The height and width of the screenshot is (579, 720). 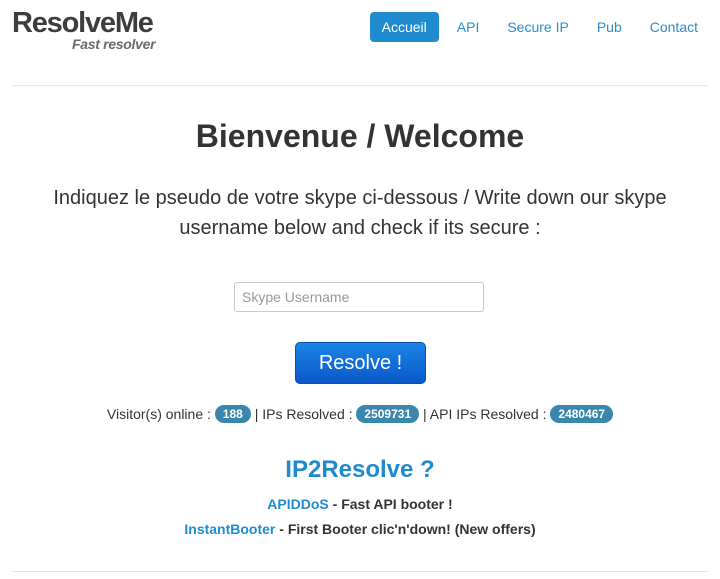 I want to click on nav-item-contact: Contact, so click(x=674, y=27).